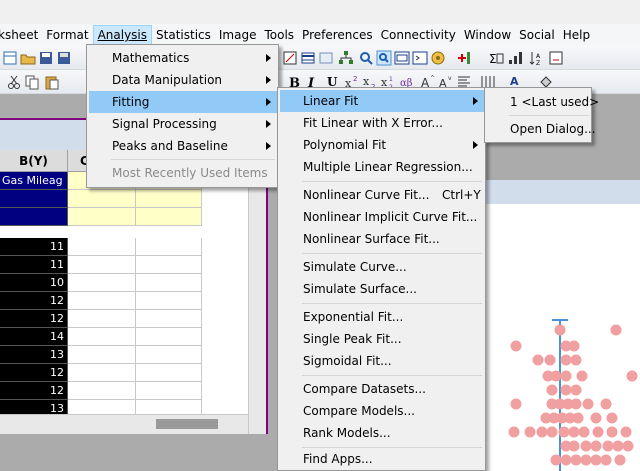 This screenshot has width=640, height=471. What do you see at coordinates (124, 424) in the screenshot?
I see `horizontal-scrollbar` at bounding box center [124, 424].